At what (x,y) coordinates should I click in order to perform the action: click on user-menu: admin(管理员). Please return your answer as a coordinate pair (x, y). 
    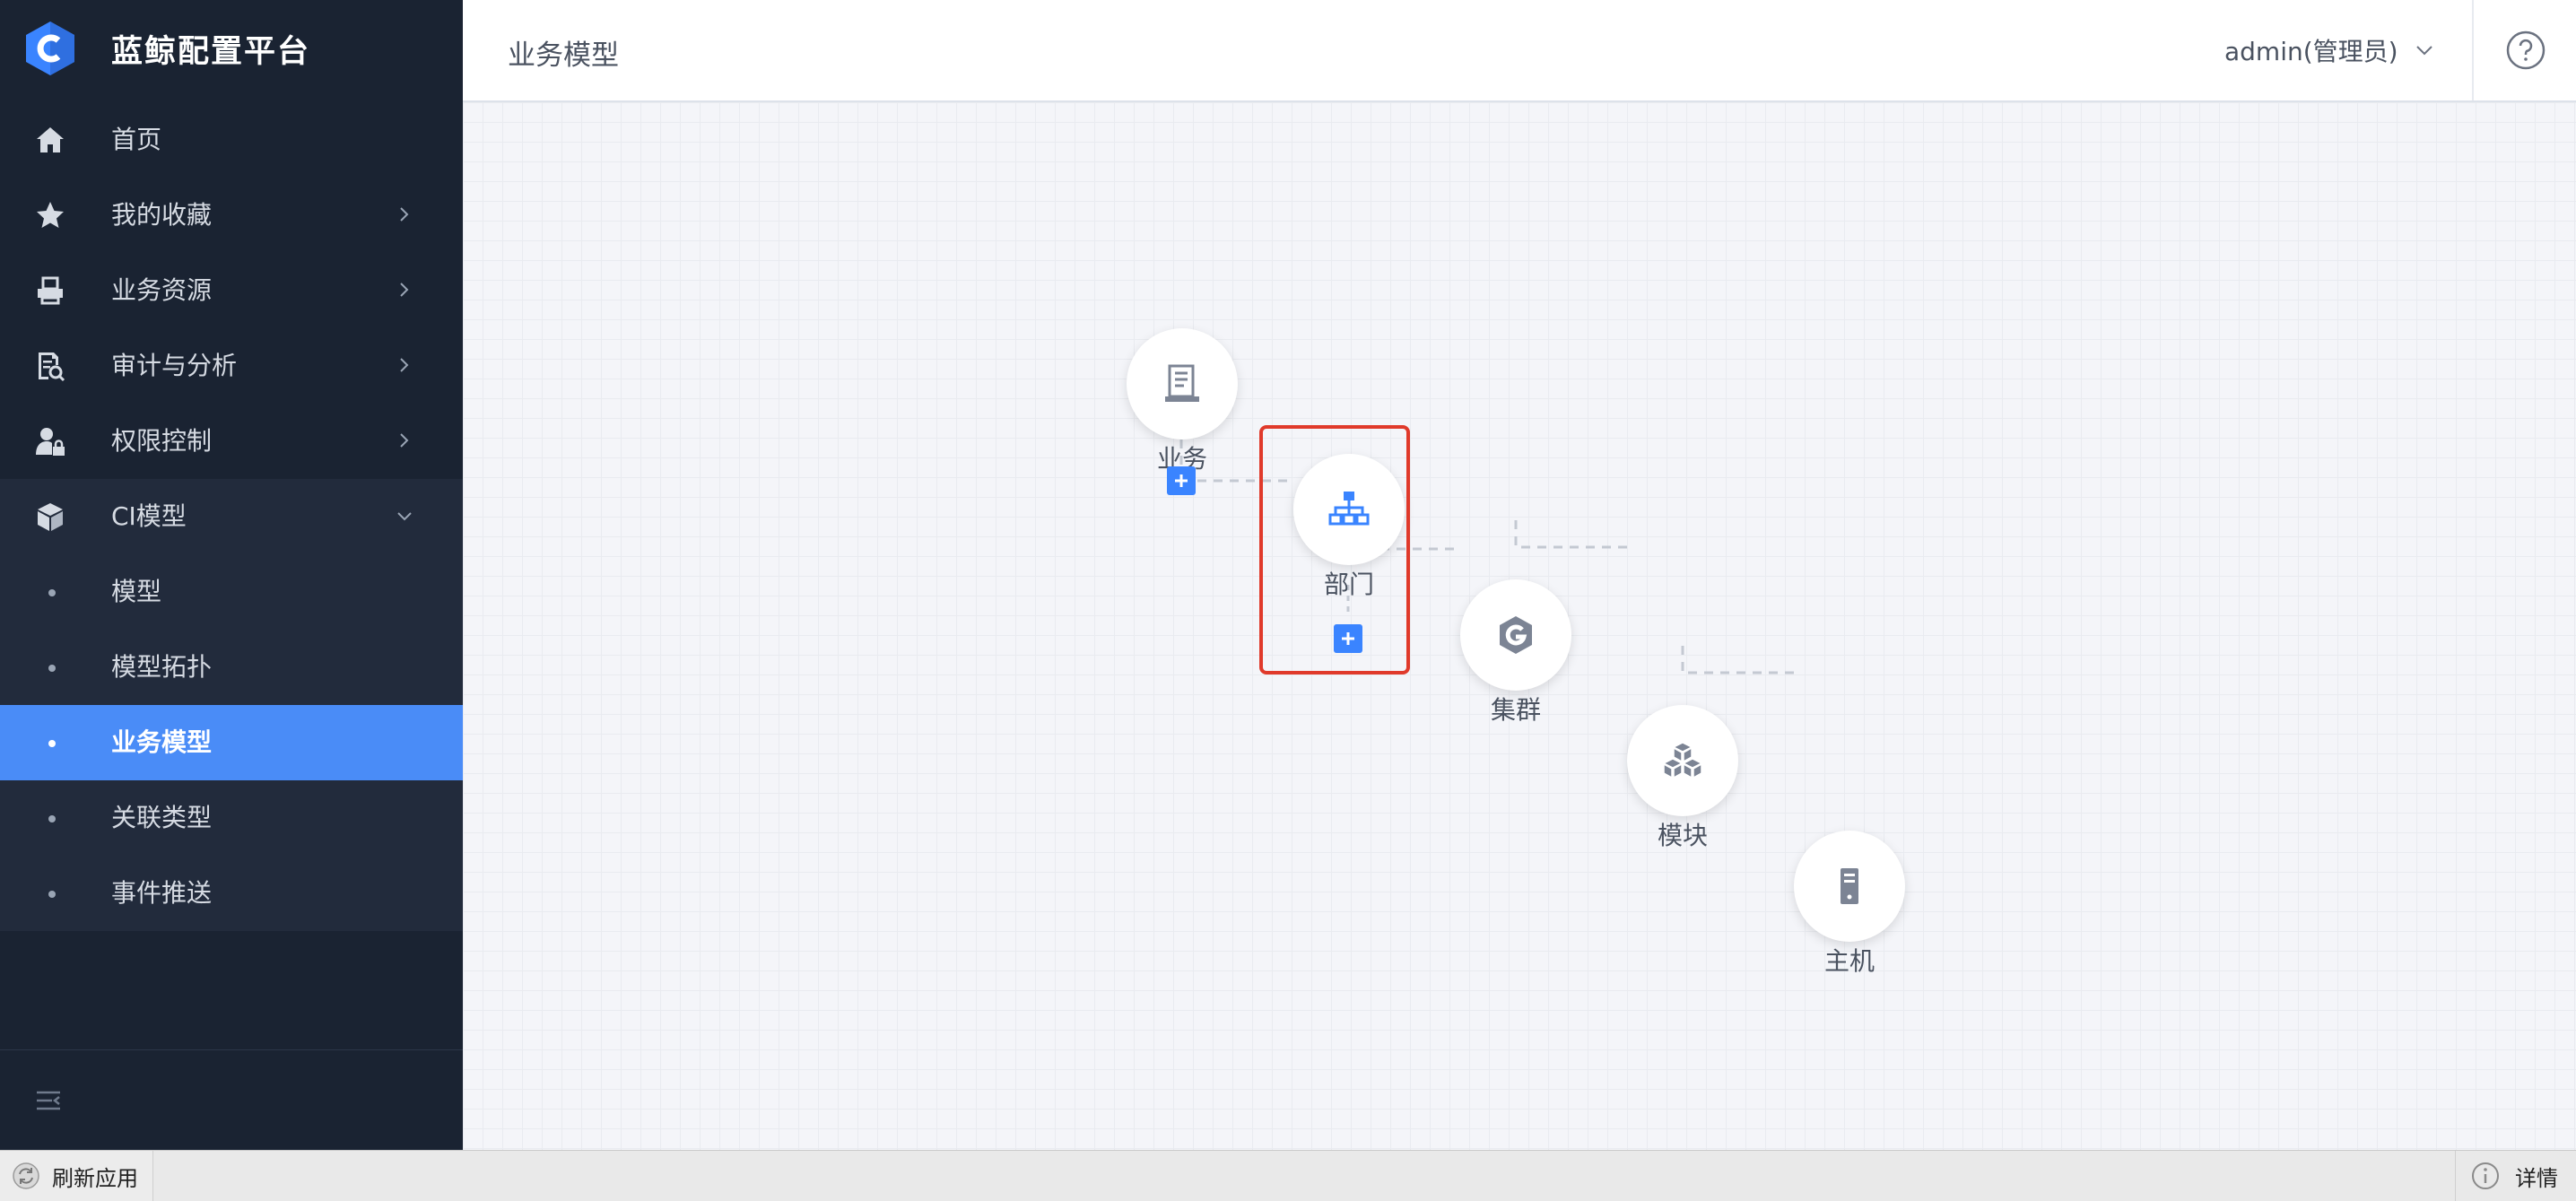
    Looking at the image, I should click on (2330, 50).